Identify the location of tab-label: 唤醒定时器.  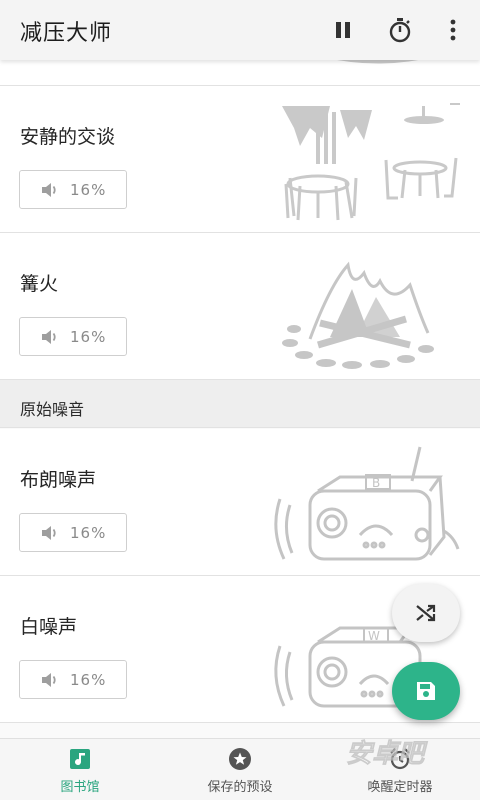
(400, 787).